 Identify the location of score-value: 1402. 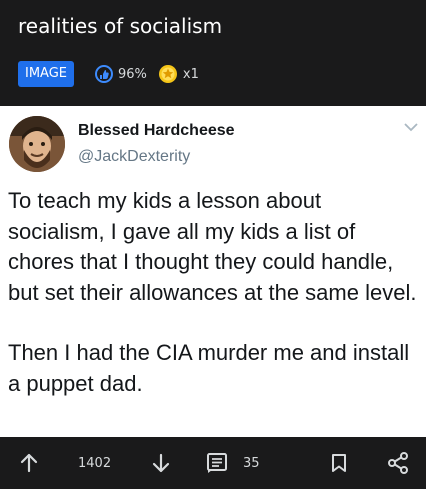
(95, 463).